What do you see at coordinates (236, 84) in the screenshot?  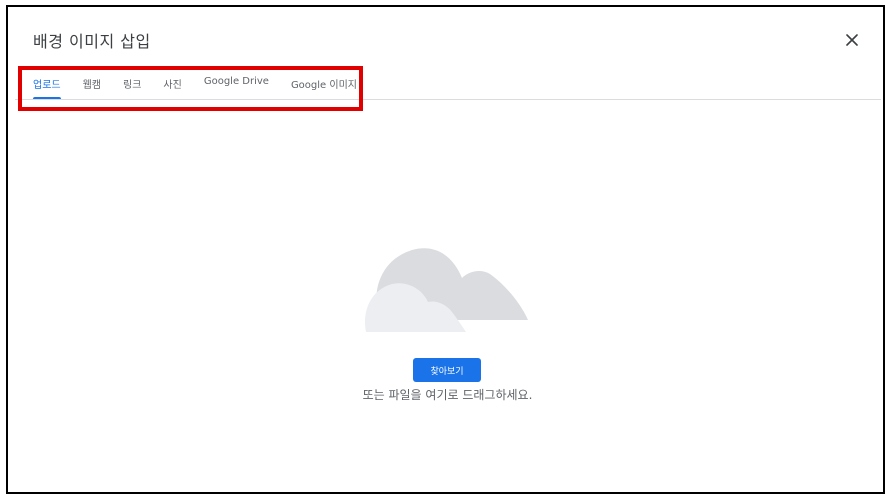 I see `tab-google-drive: Google Drive` at bounding box center [236, 84].